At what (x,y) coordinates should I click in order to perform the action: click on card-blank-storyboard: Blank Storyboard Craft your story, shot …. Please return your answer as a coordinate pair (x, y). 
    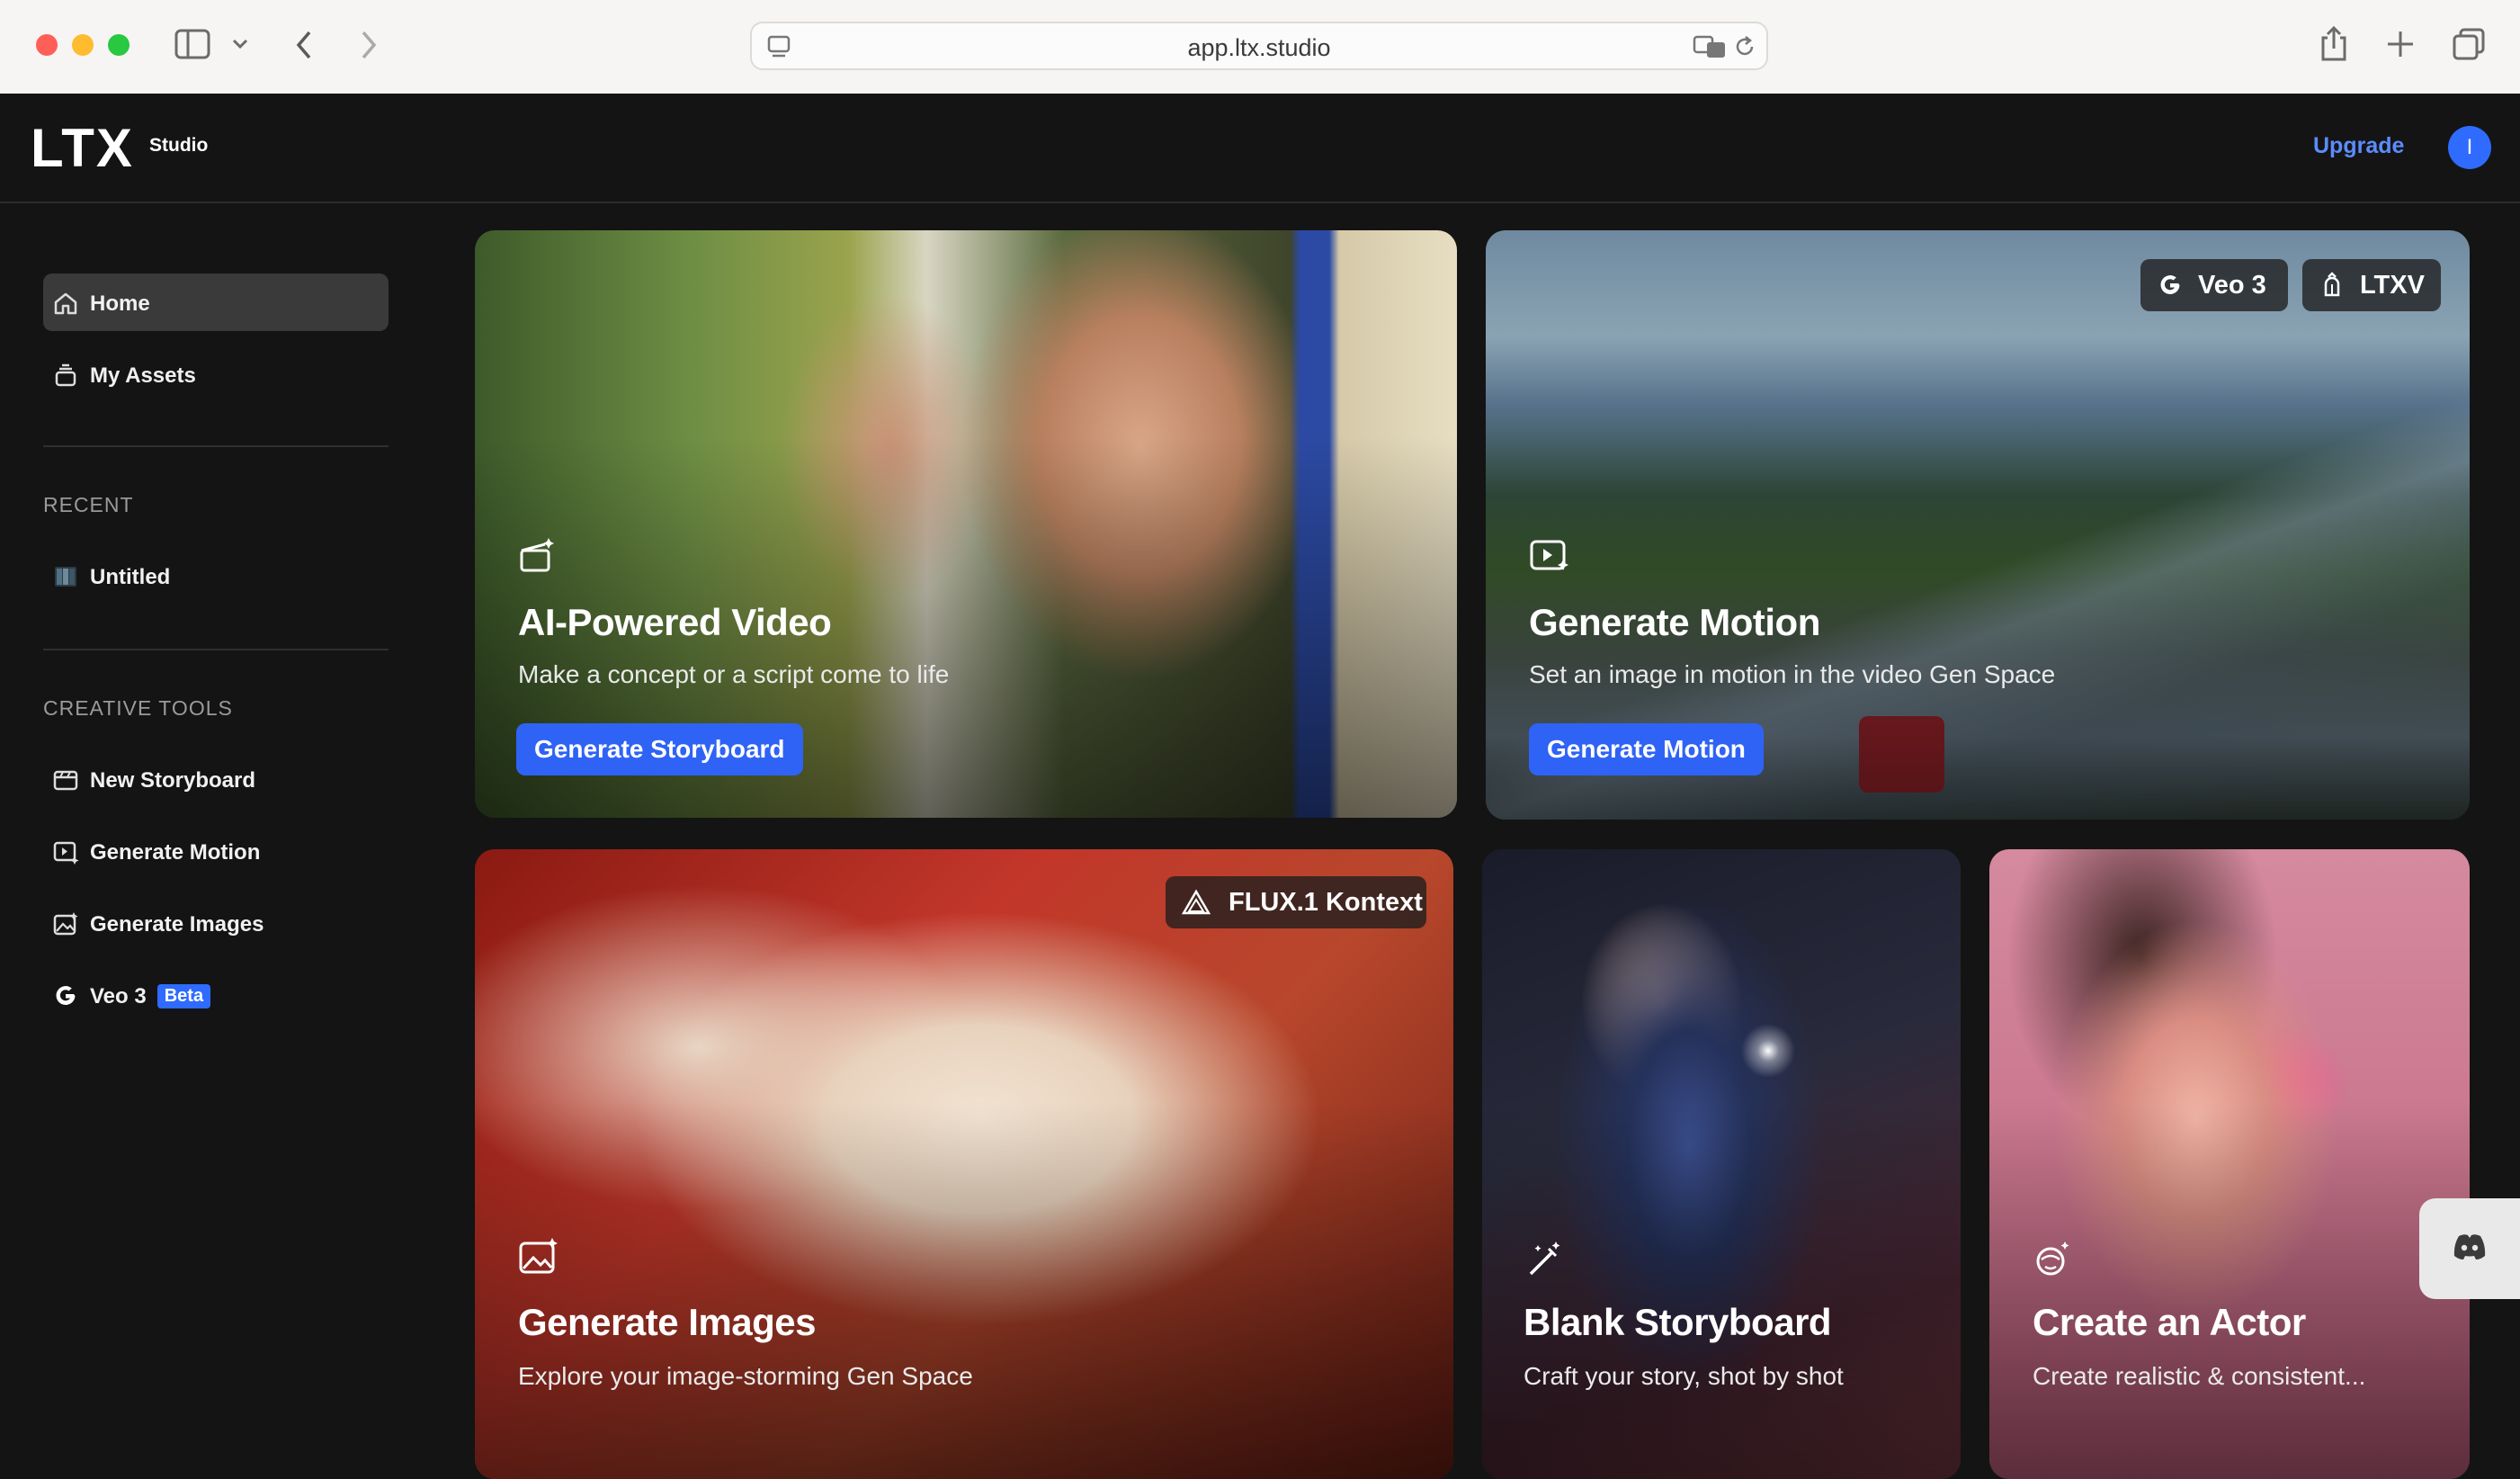
    Looking at the image, I should click on (1722, 1164).